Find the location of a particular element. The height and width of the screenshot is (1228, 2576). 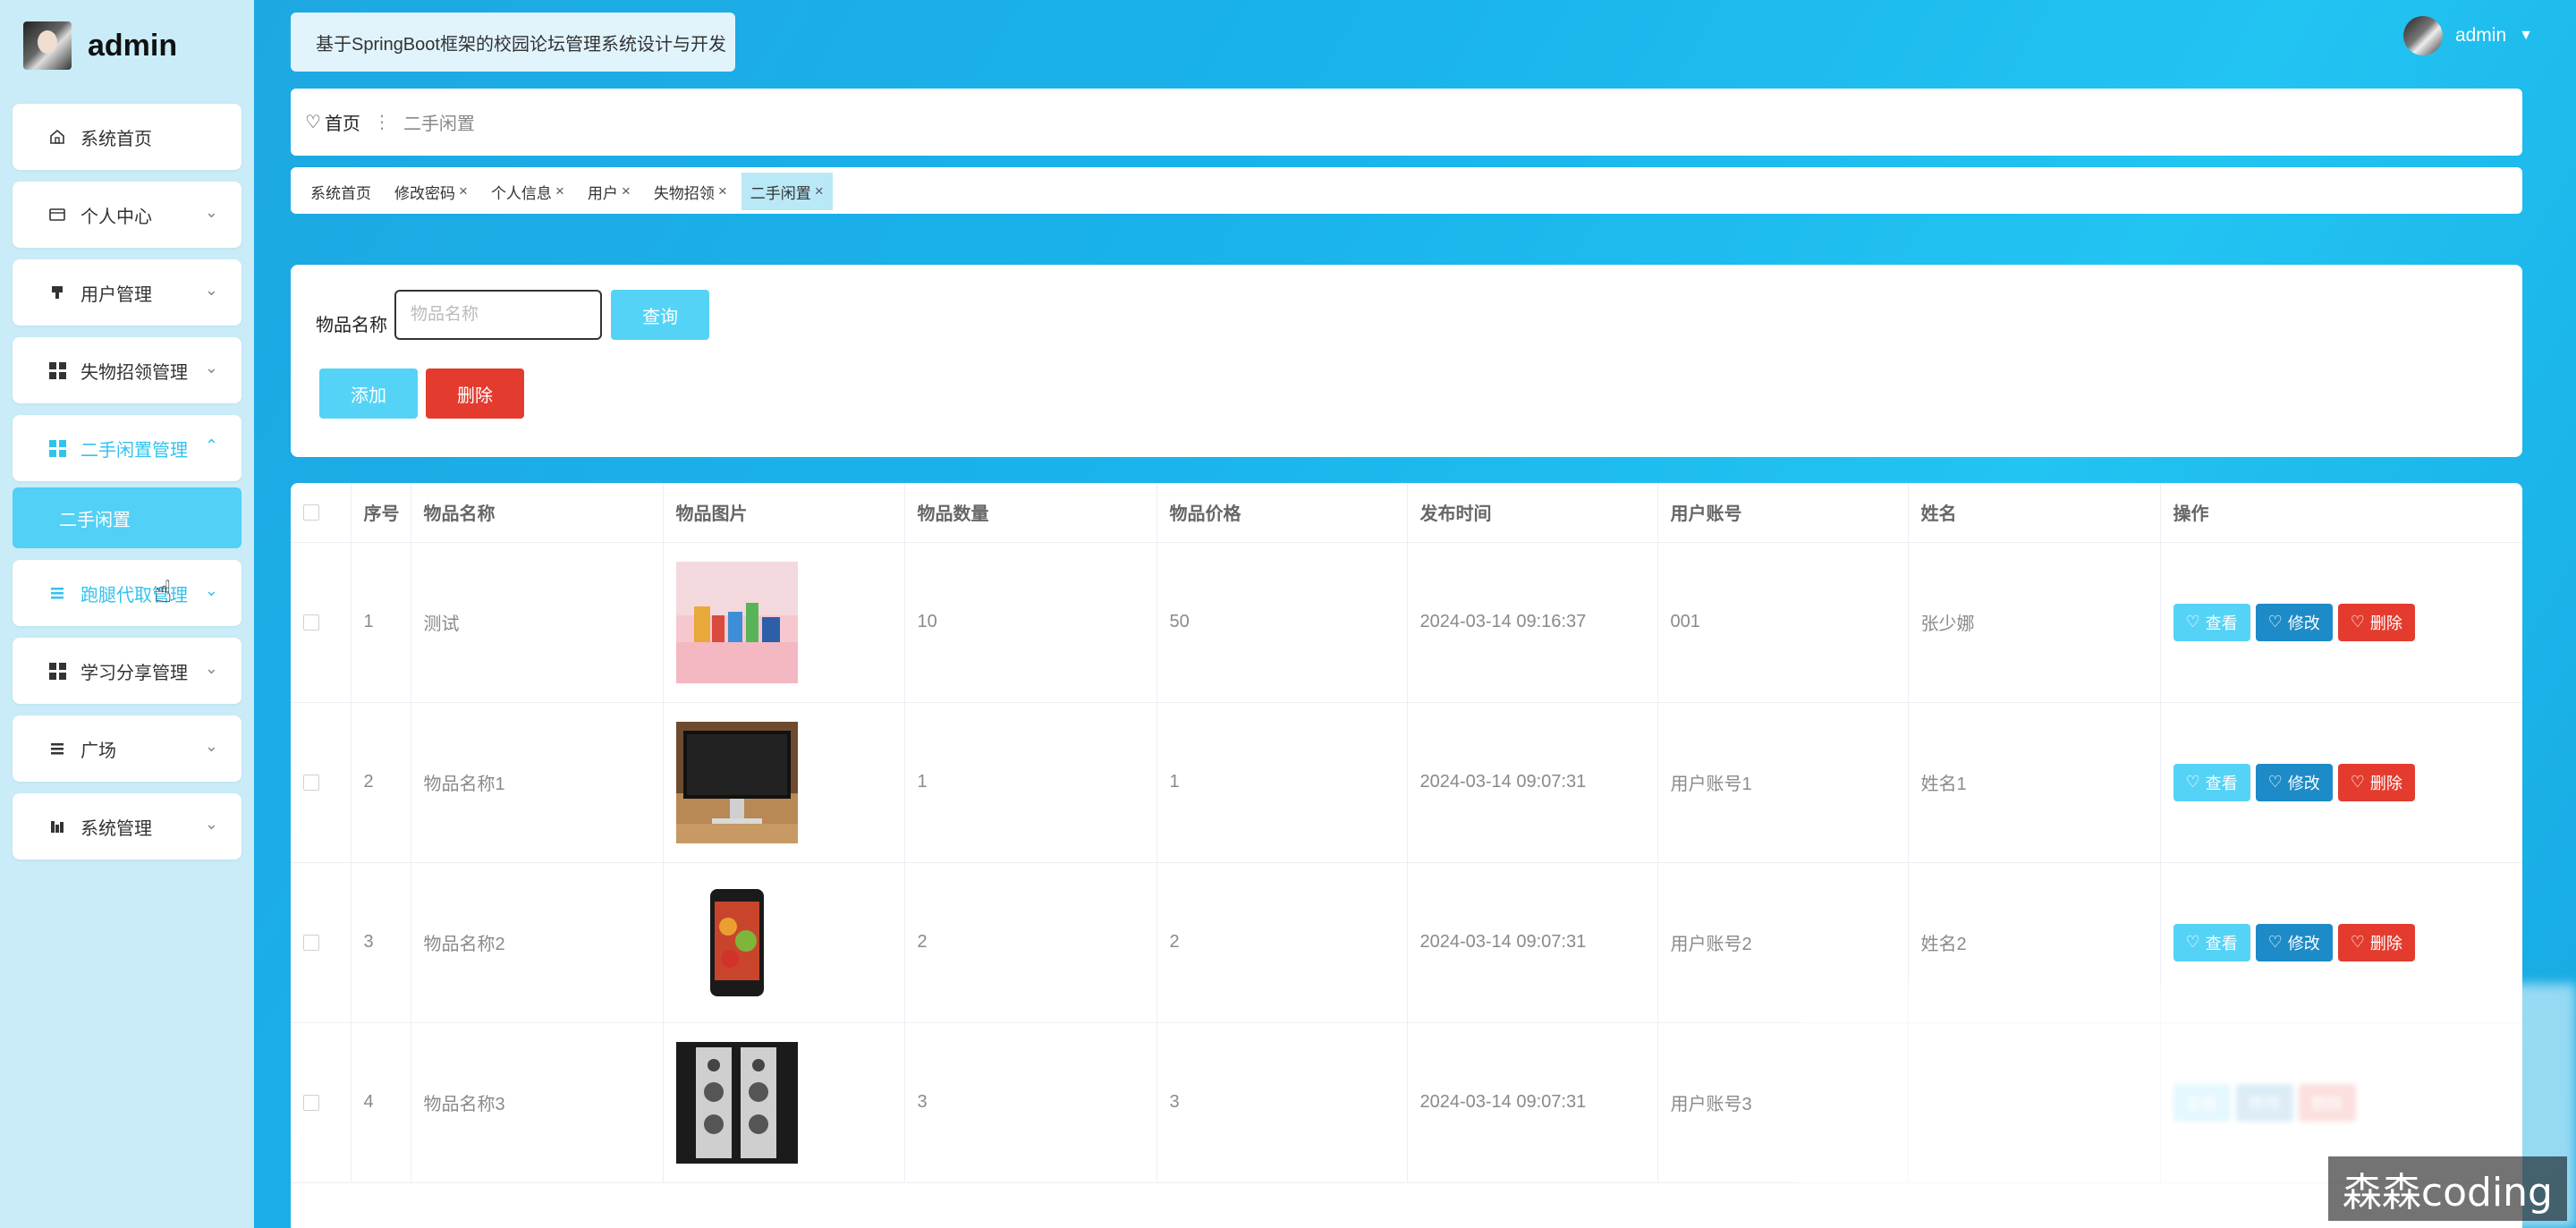

sidebar-item-personal-center: 个人中心 ⌄ is located at coordinates (127, 215).